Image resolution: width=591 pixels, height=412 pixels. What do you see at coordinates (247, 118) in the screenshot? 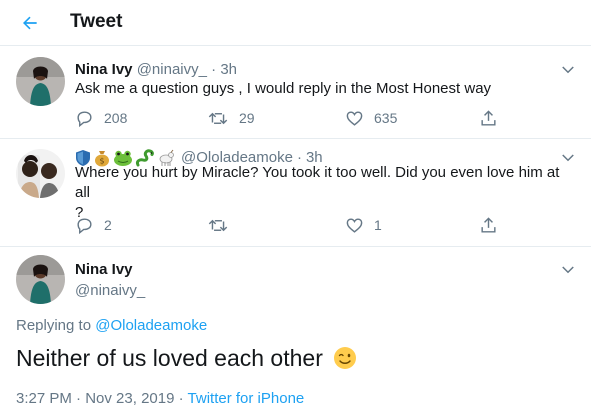
I see `retweet-count: 29` at bounding box center [247, 118].